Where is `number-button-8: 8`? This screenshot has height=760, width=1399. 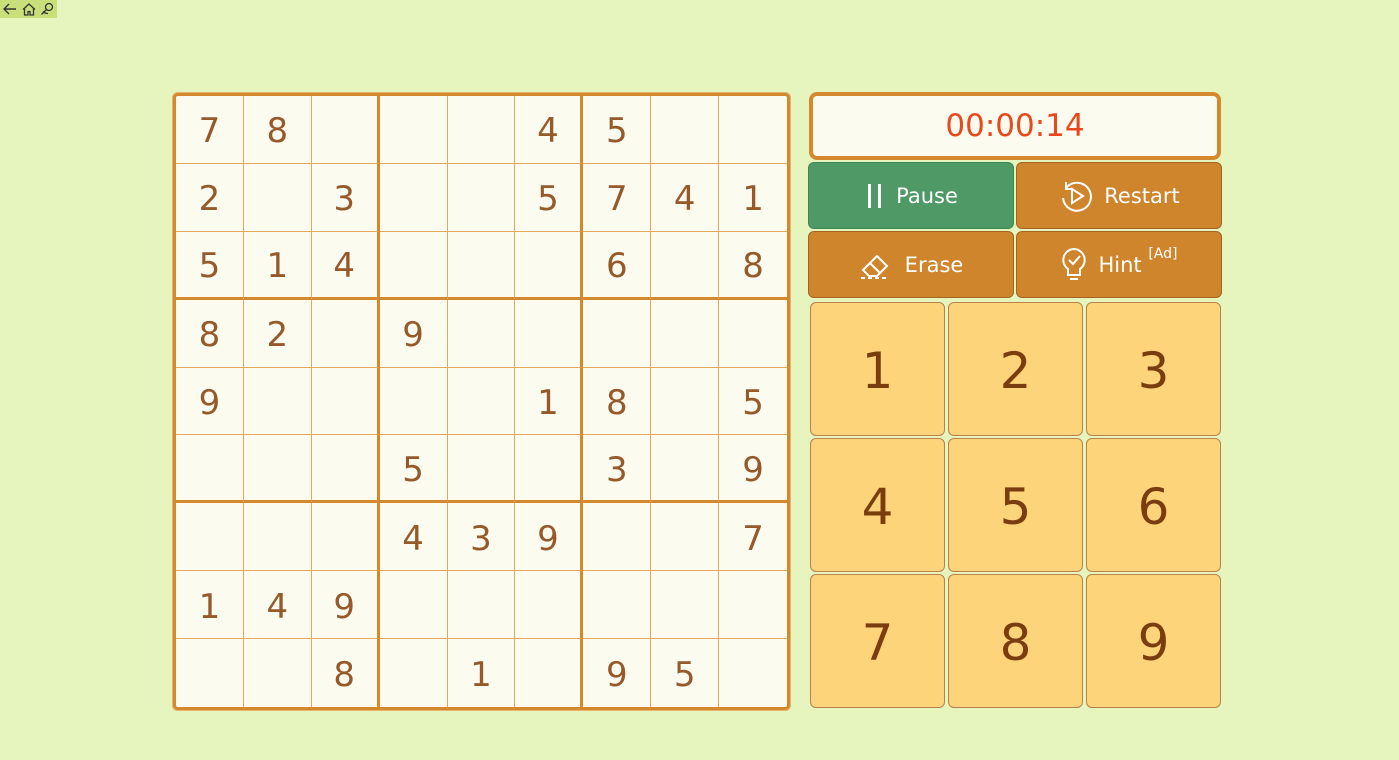 number-button-8: 8 is located at coordinates (1015, 641).